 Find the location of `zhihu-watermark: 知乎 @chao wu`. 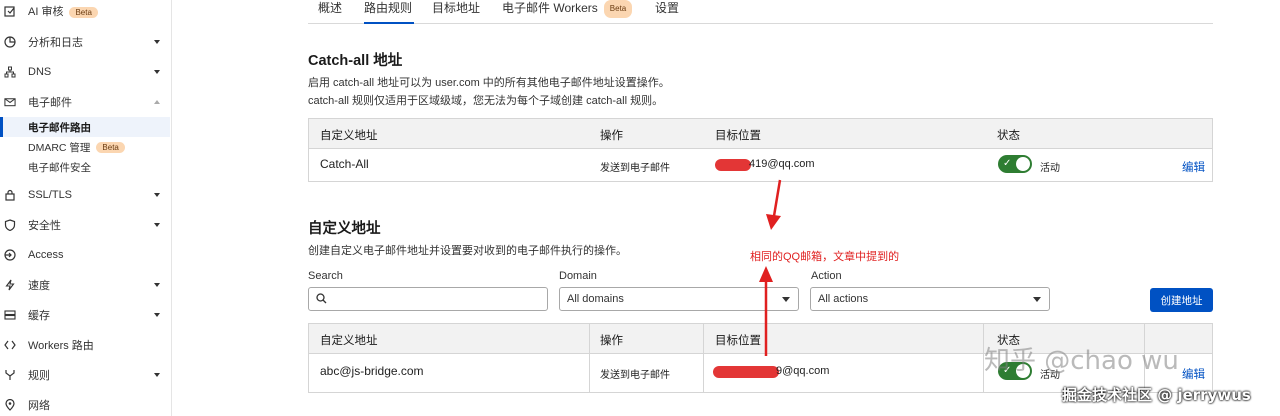

zhihu-watermark: 知乎 @chao wu is located at coordinates (1081, 361).